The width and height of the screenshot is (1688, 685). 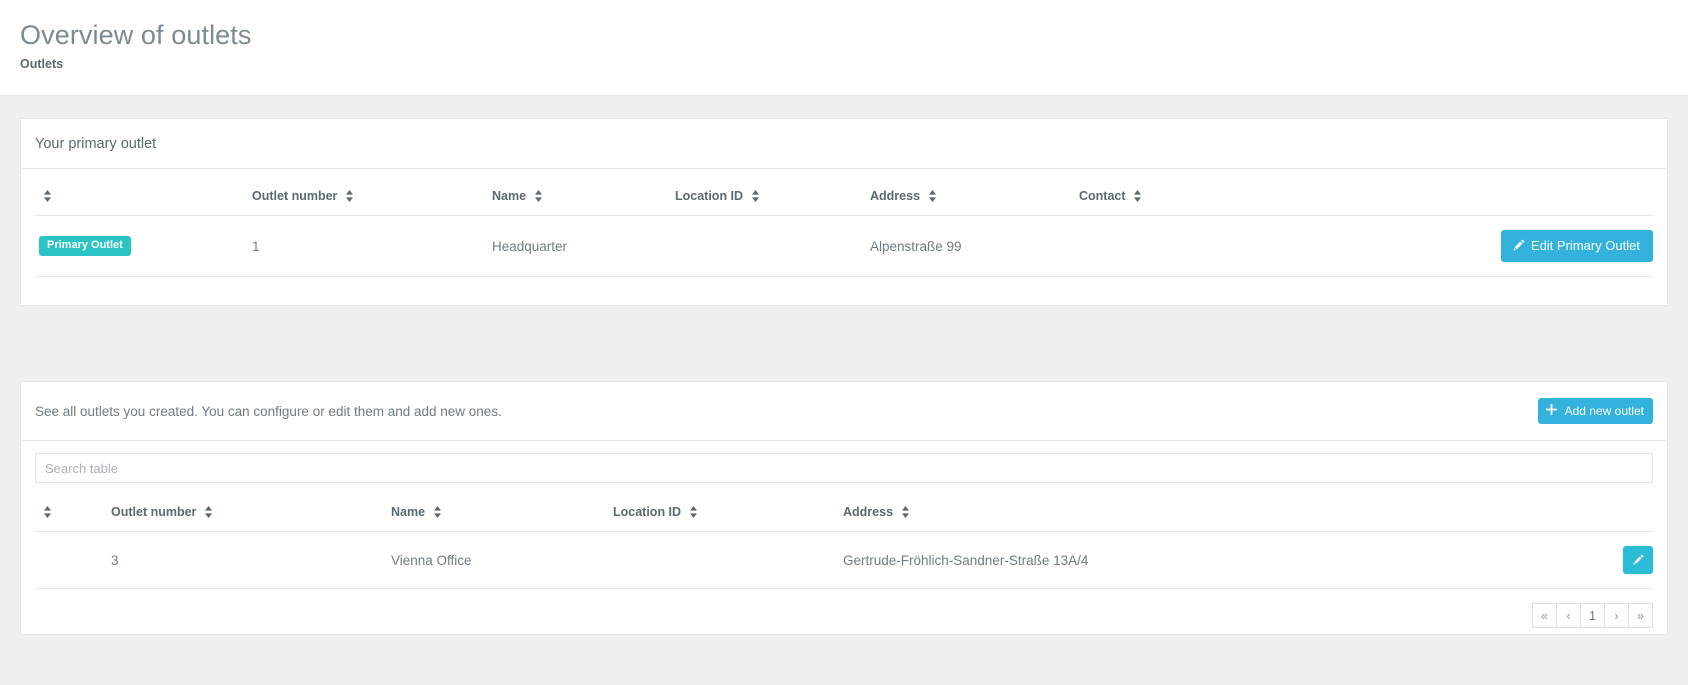 What do you see at coordinates (970, 246) in the screenshot?
I see `cell-address: Alpenstraße 99` at bounding box center [970, 246].